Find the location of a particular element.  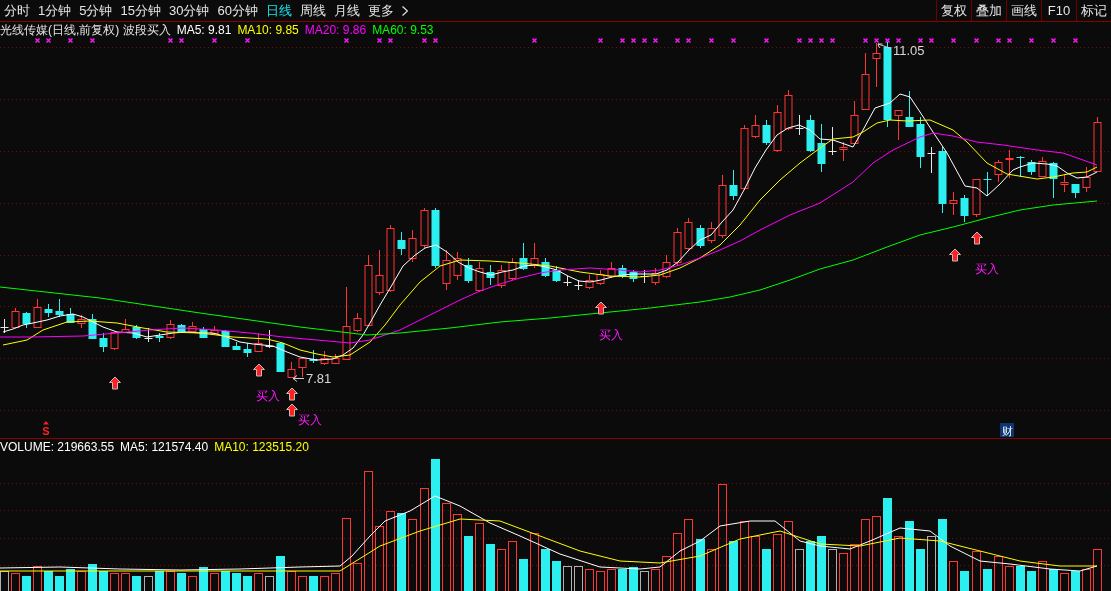

indicator-label: MA5: 121574.40 is located at coordinates (164, 447).